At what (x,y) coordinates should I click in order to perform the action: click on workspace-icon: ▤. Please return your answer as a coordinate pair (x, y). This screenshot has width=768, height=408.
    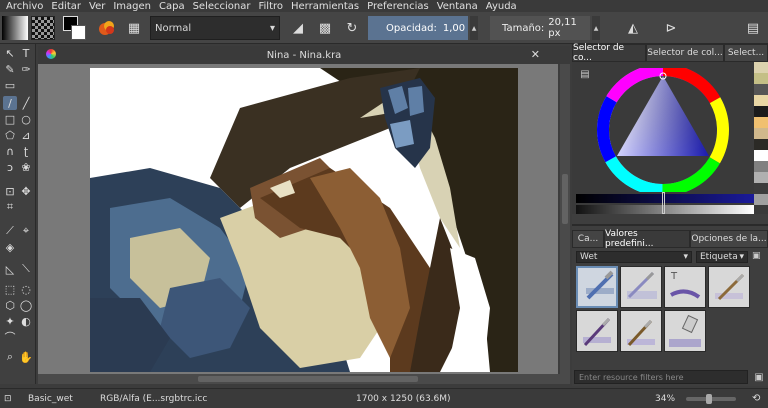
    Looking at the image, I should click on (753, 28).